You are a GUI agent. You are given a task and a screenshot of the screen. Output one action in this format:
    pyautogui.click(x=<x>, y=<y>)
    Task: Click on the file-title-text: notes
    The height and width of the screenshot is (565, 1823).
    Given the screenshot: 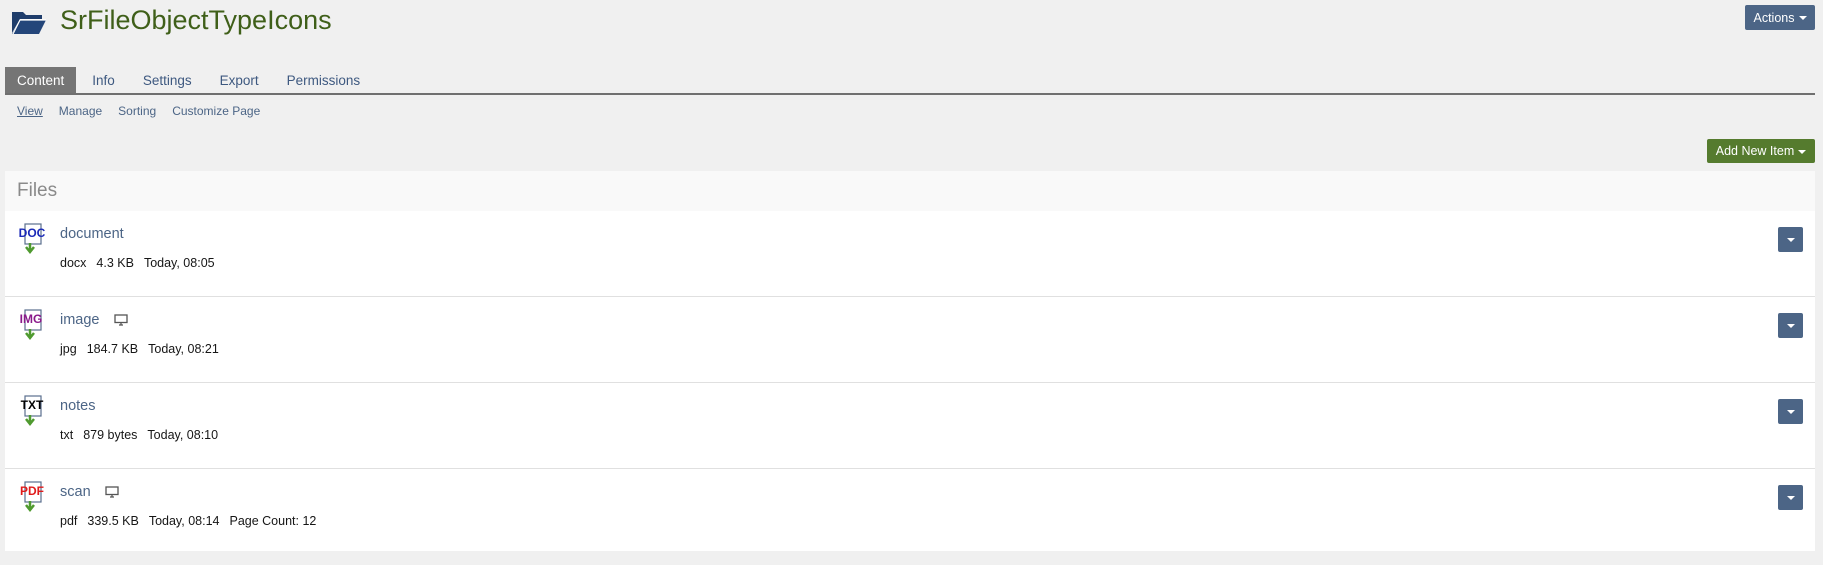 What is the action you would take?
    pyautogui.click(x=78, y=406)
    